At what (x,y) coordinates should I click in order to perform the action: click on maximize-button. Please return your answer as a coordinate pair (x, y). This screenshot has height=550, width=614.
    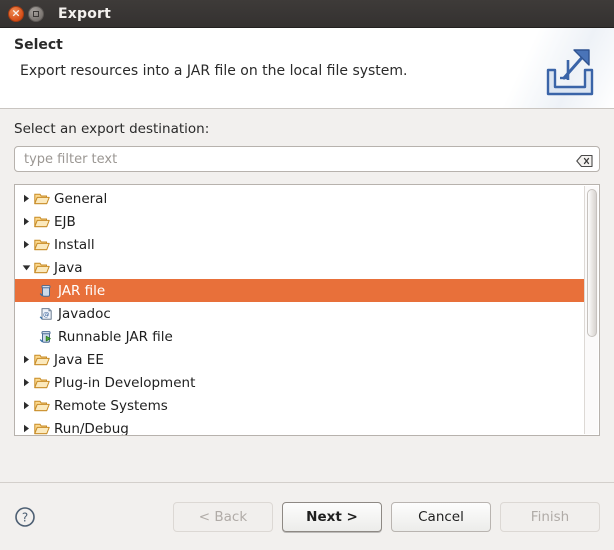
    Looking at the image, I should click on (36, 13).